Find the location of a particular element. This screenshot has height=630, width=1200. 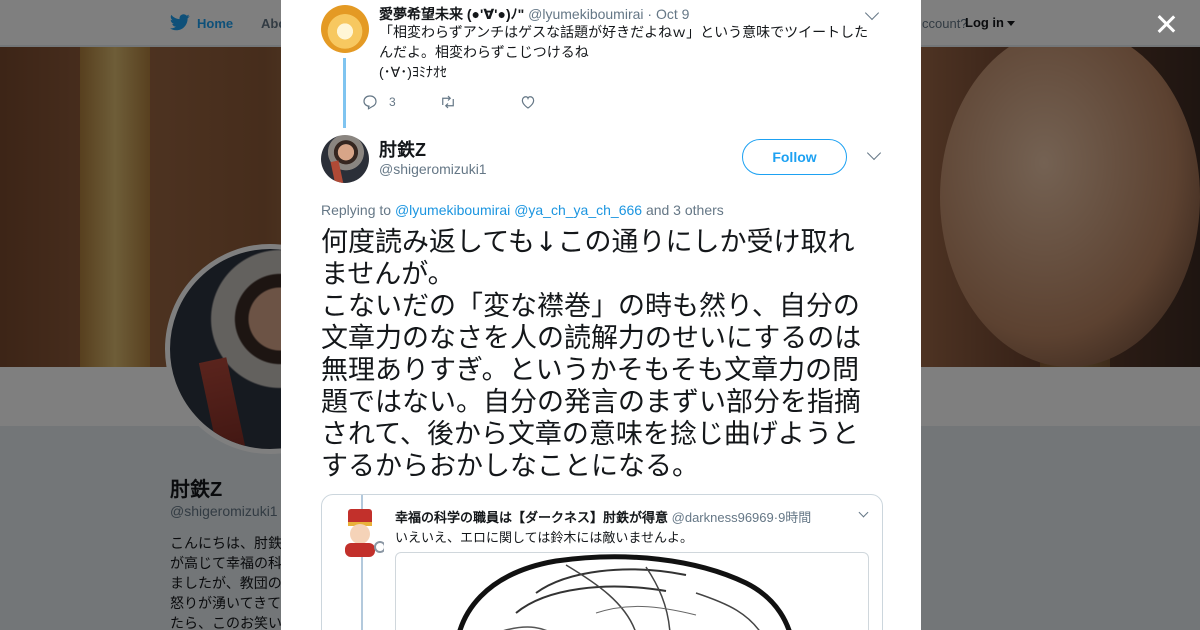

retweet-icon is located at coordinates (448, 102).